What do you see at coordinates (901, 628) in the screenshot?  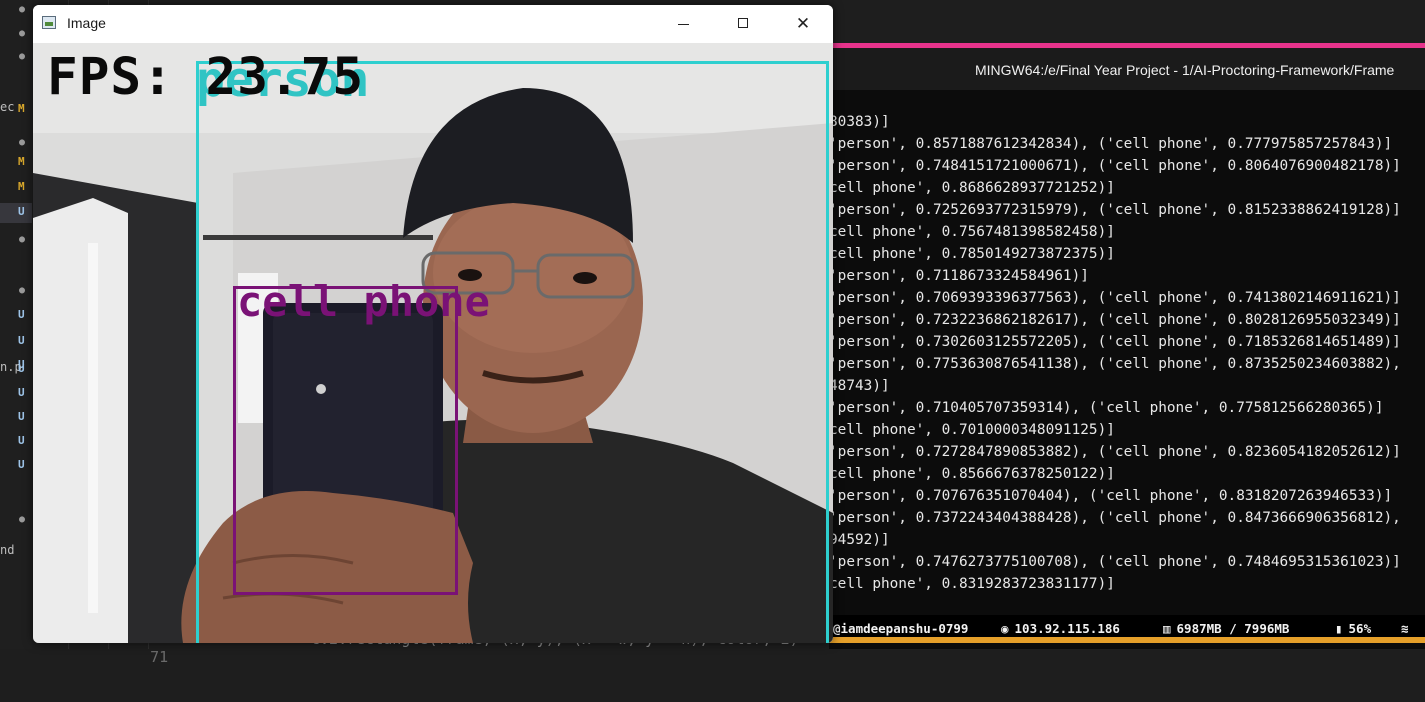 I see `status-user: @iamdeepanshu-0799` at bounding box center [901, 628].